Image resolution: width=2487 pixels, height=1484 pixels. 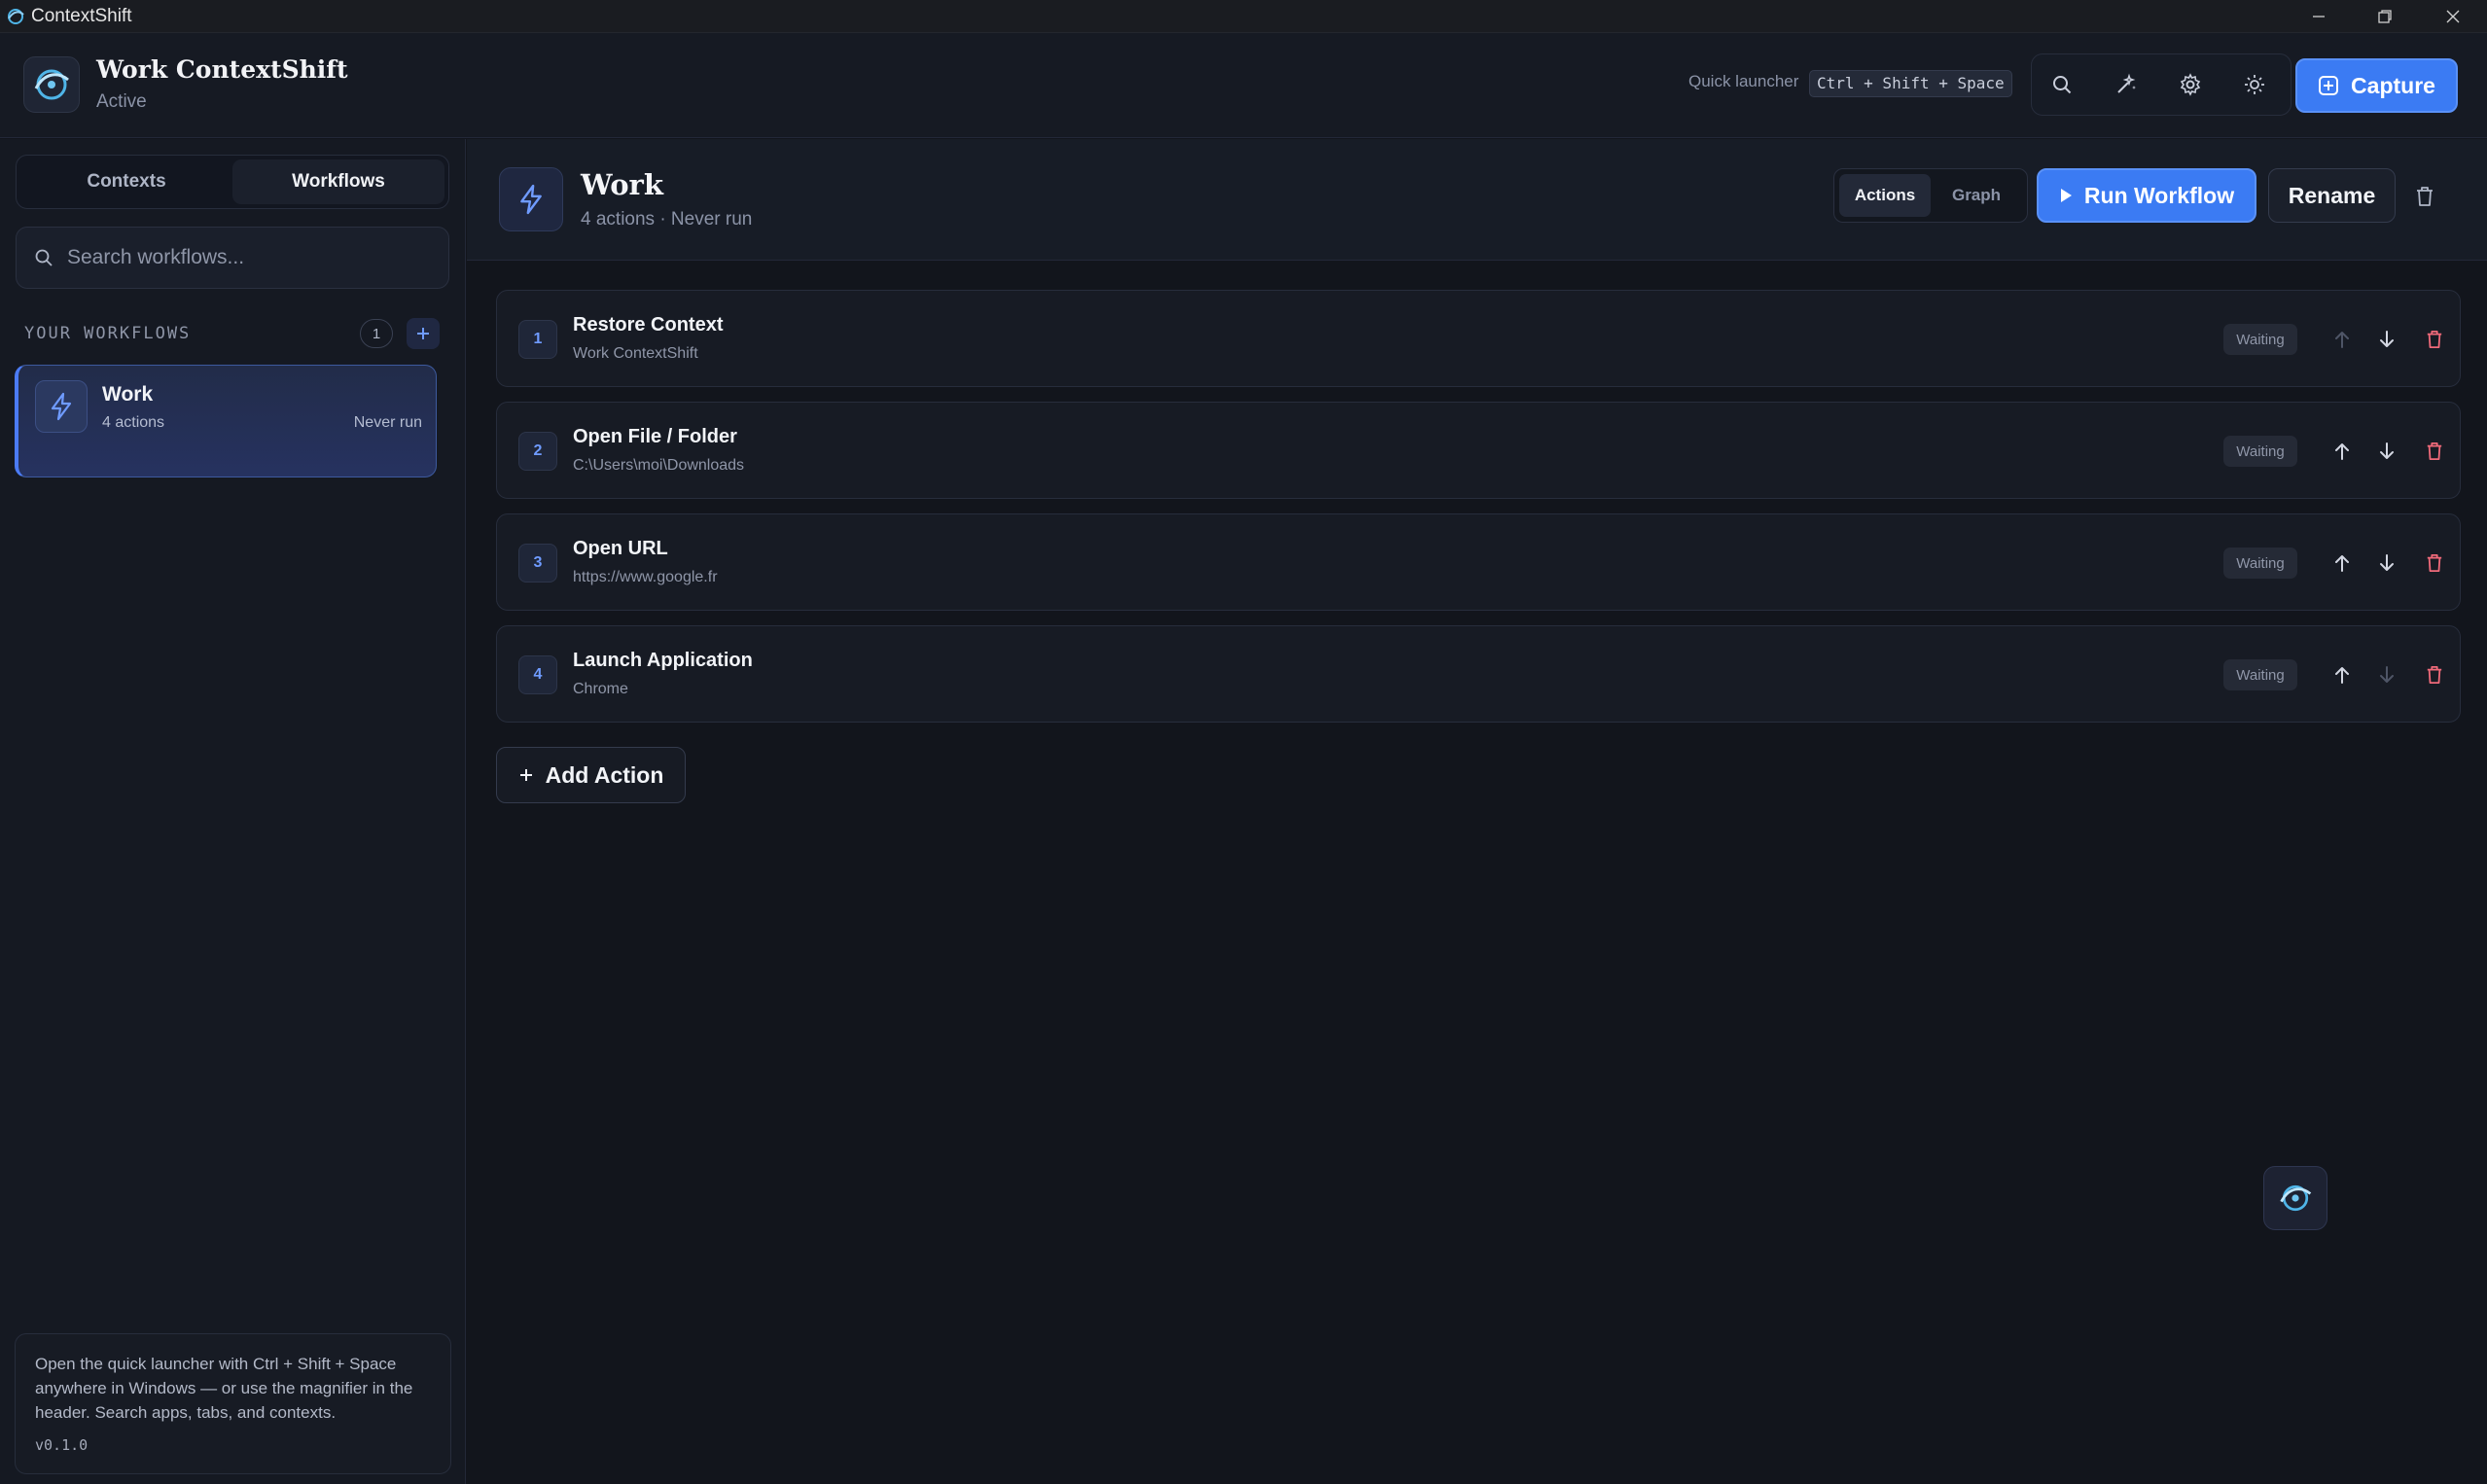 I want to click on delete-workflow-button, so click(x=2424, y=197).